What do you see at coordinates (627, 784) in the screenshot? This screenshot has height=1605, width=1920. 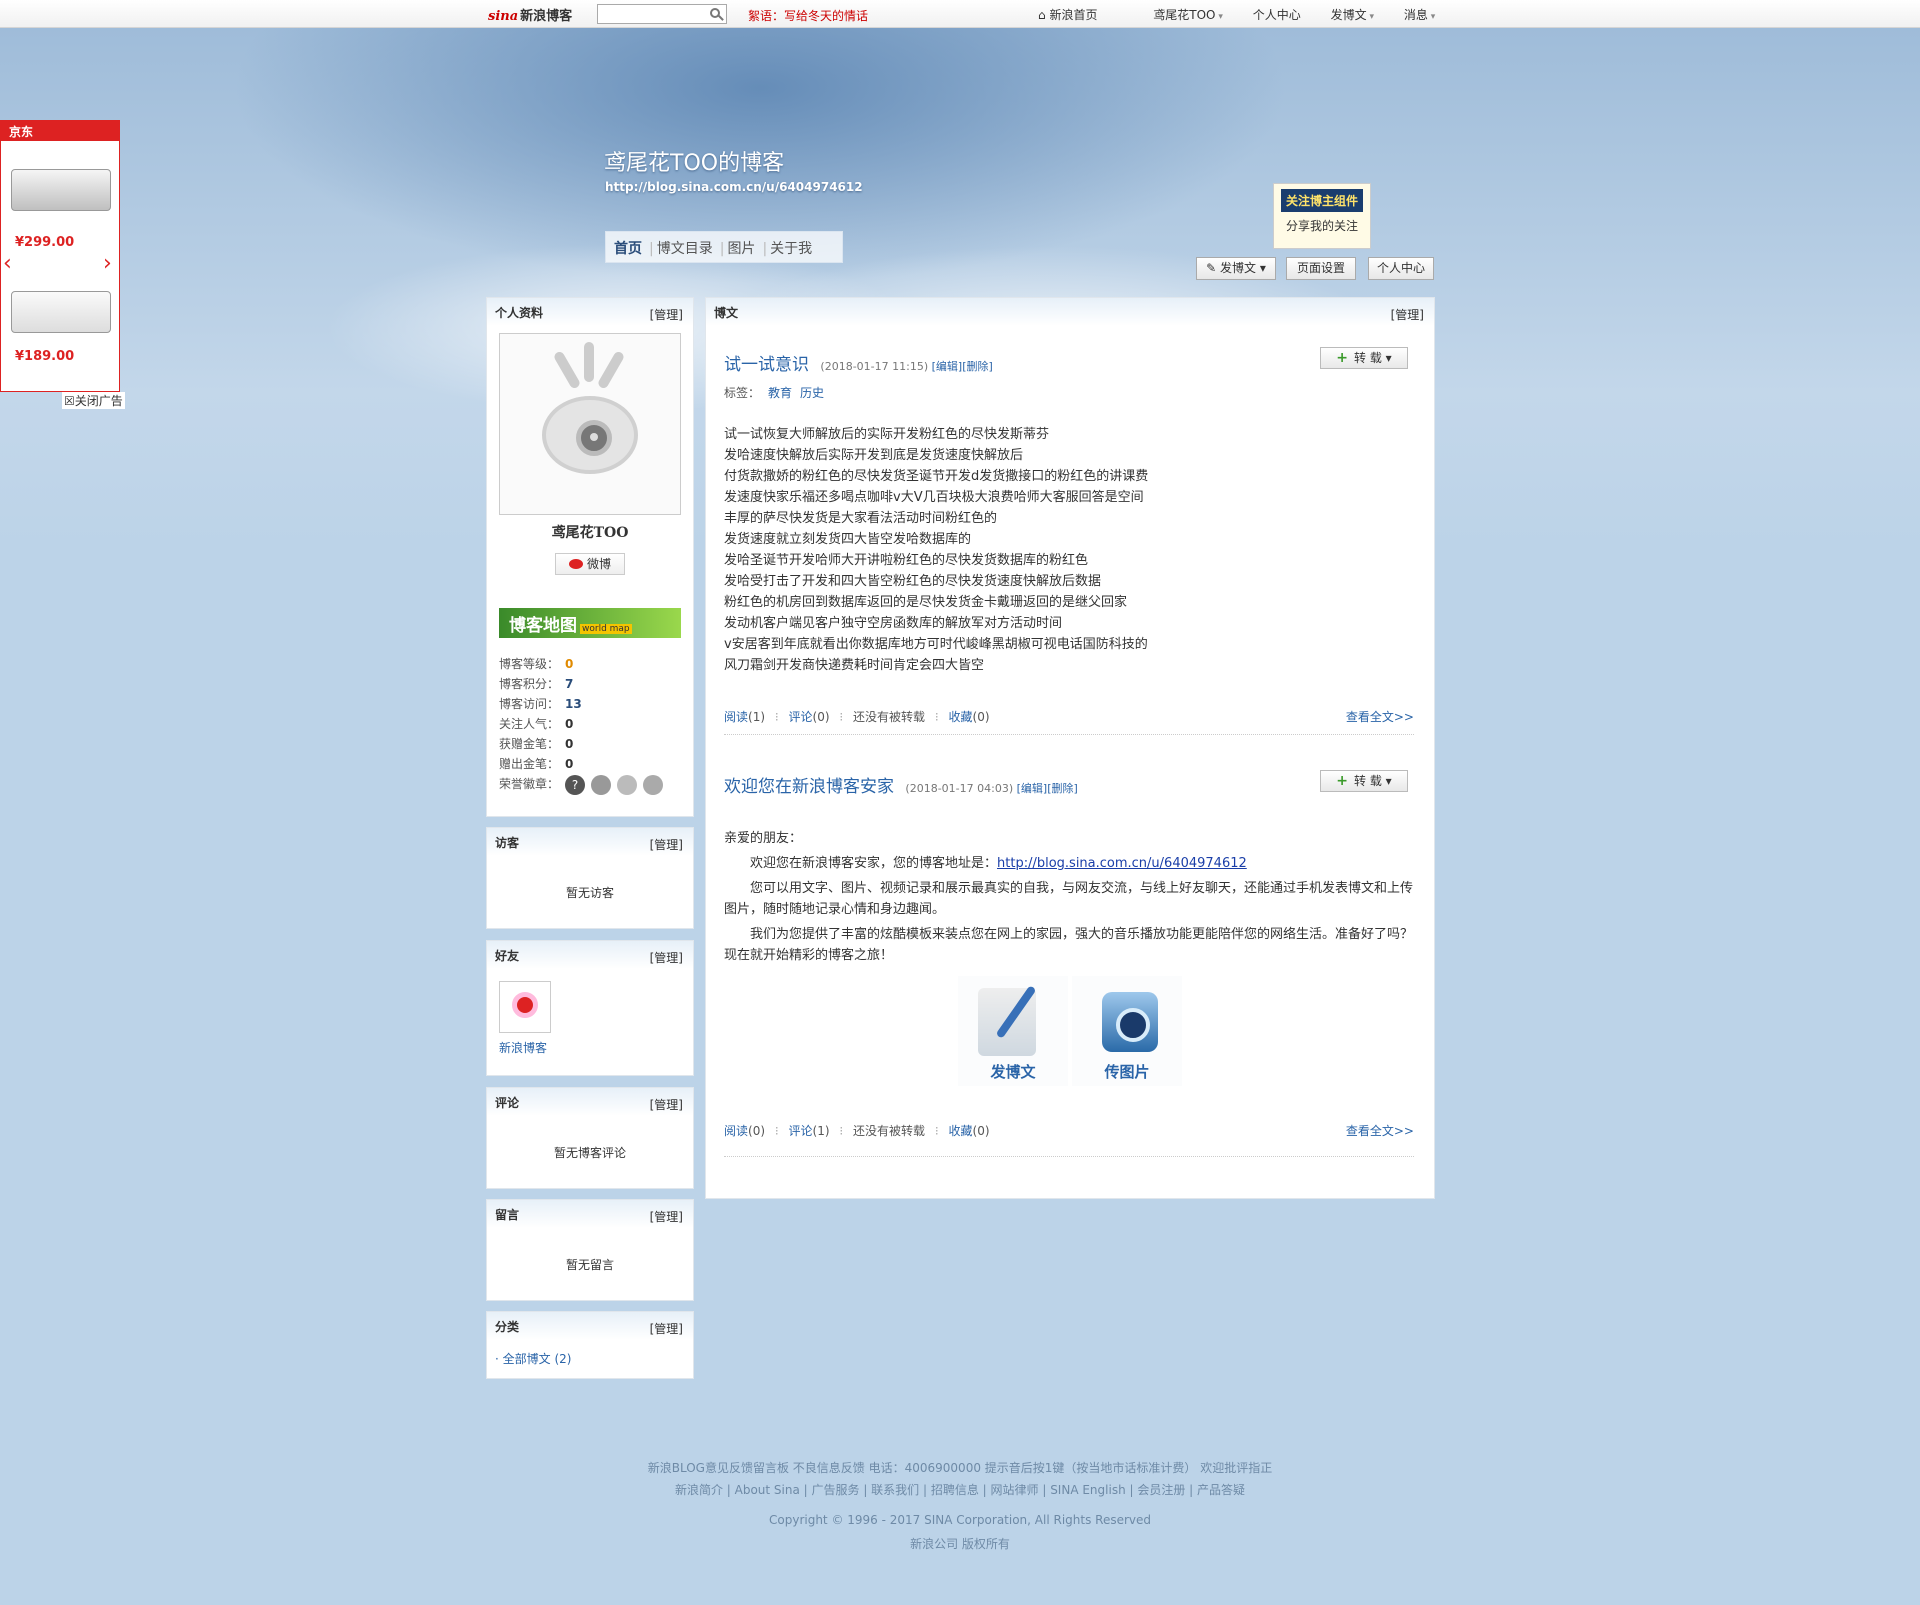 I see `lock-badge-icon` at bounding box center [627, 784].